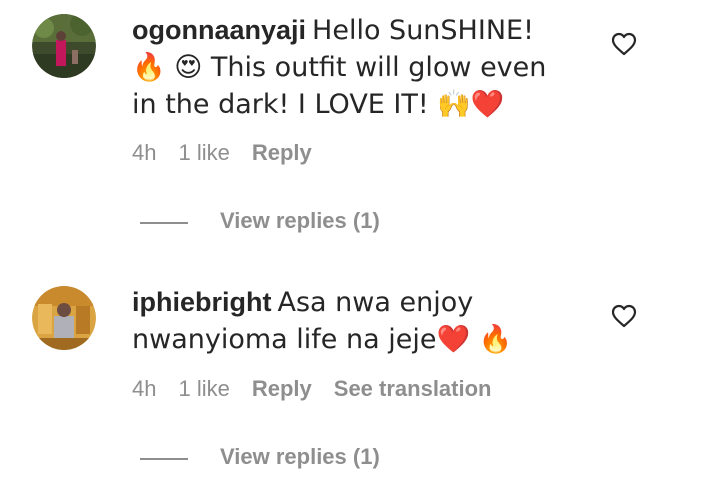 The width and height of the screenshot is (720, 486). Describe the element at coordinates (201, 302) in the screenshot. I see `comment-username: iphiebright` at that location.